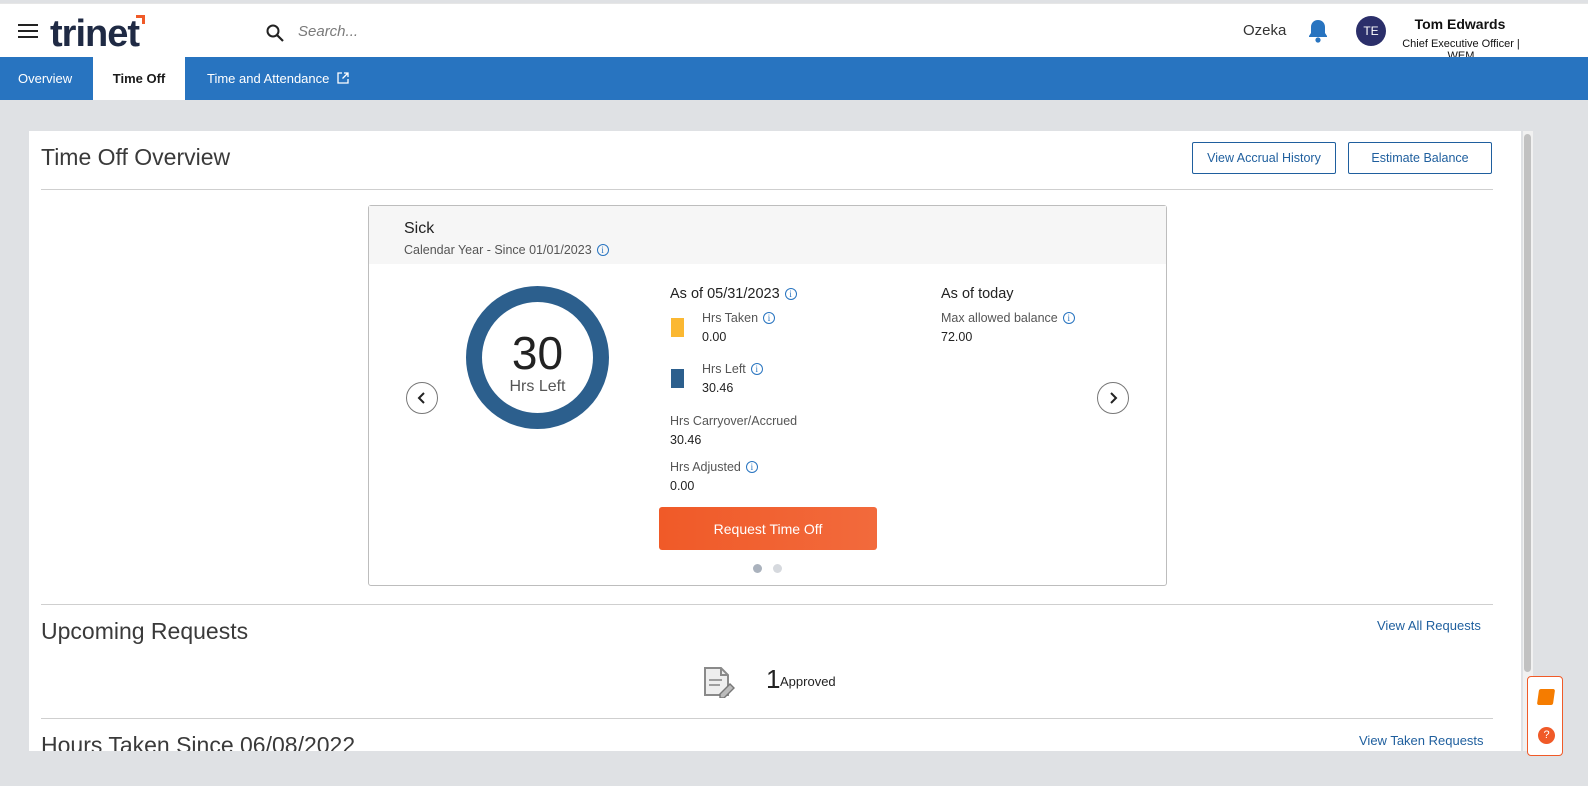 This screenshot has height=786, width=1588. Describe the element at coordinates (677, 378) in the screenshot. I see `hrs-left-swatch` at that location.